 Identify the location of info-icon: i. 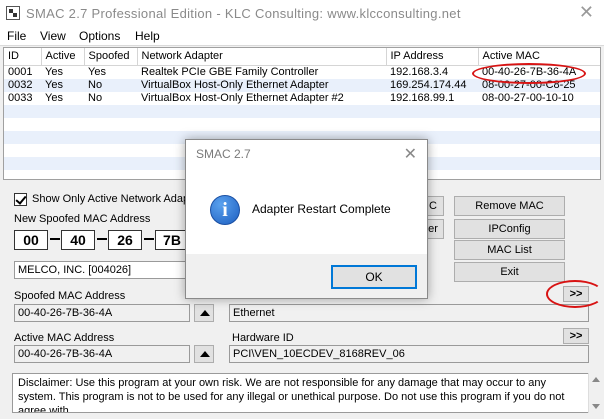
(225, 210).